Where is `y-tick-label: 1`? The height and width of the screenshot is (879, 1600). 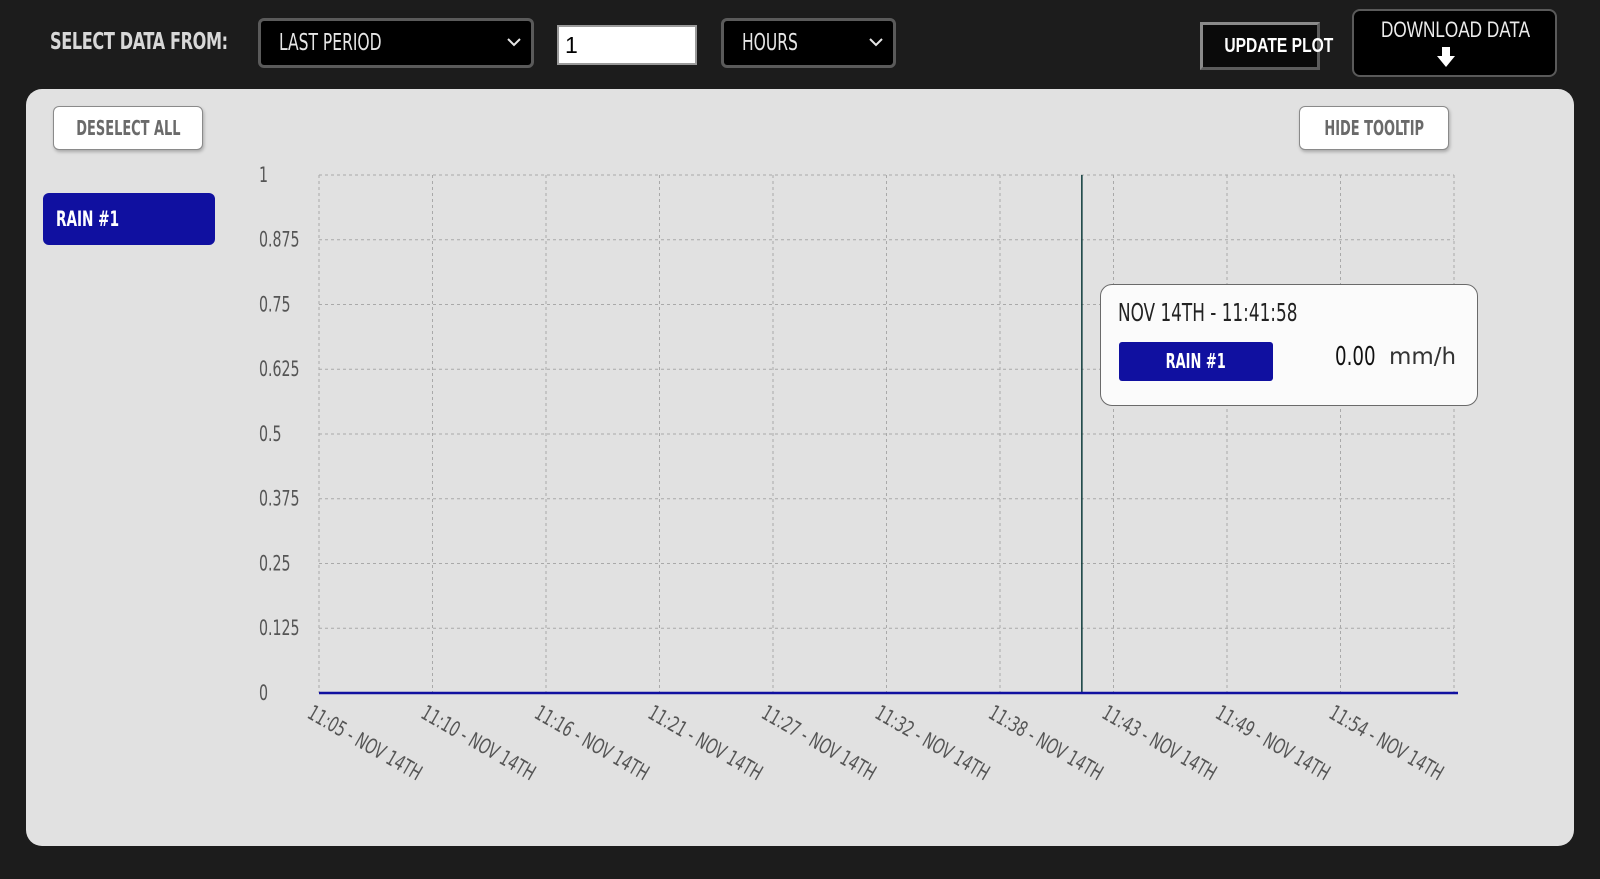 y-tick-label: 1 is located at coordinates (263, 176).